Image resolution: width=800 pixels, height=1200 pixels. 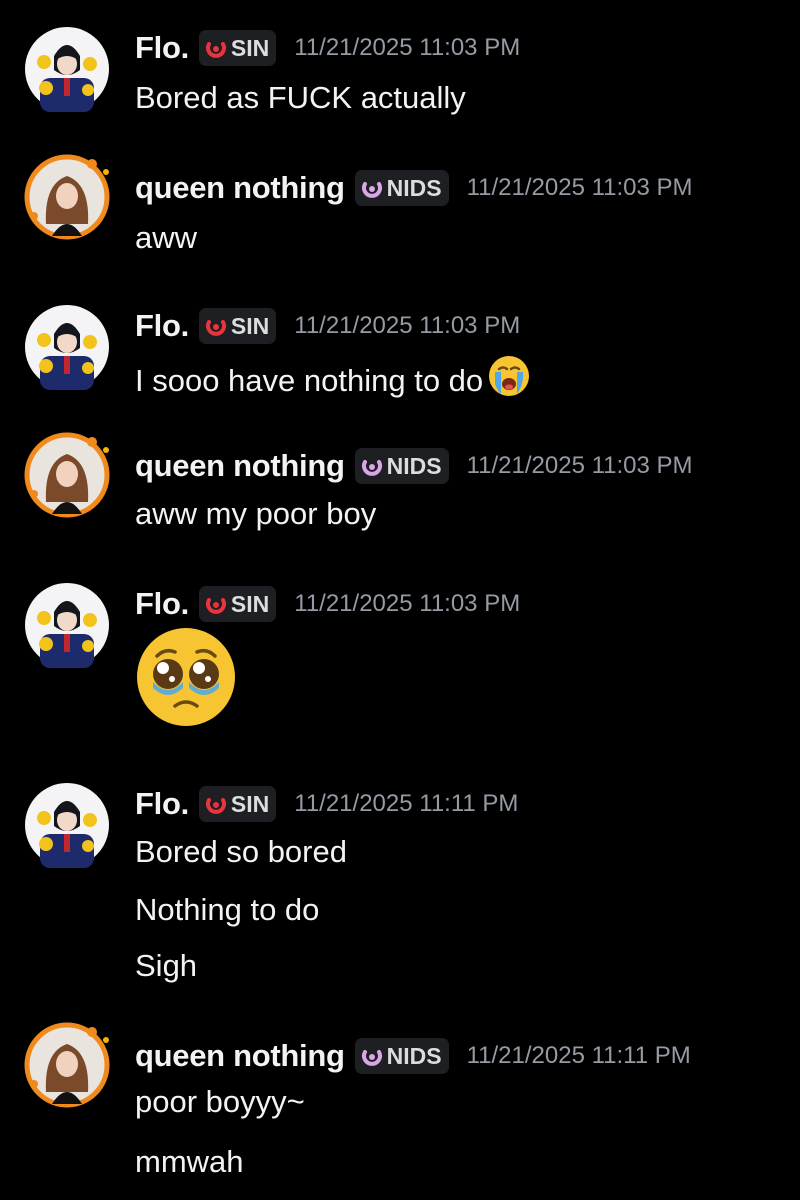 I want to click on pleading-face-icon, so click(x=186, y=679).